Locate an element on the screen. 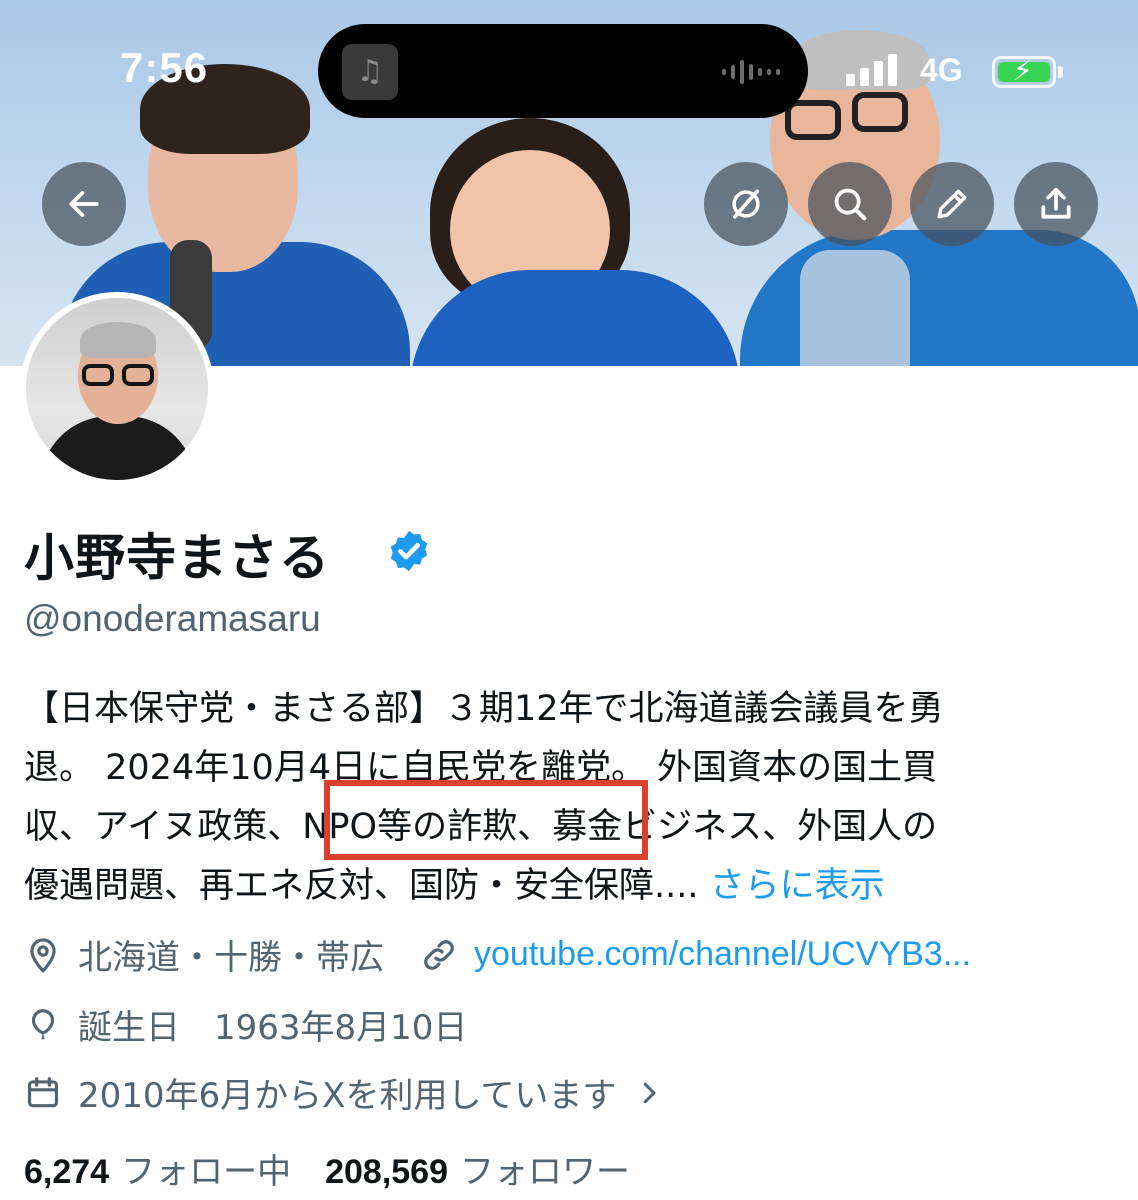  birthday-text: 誕生日 1963年8月10日 is located at coordinates (273, 1028).